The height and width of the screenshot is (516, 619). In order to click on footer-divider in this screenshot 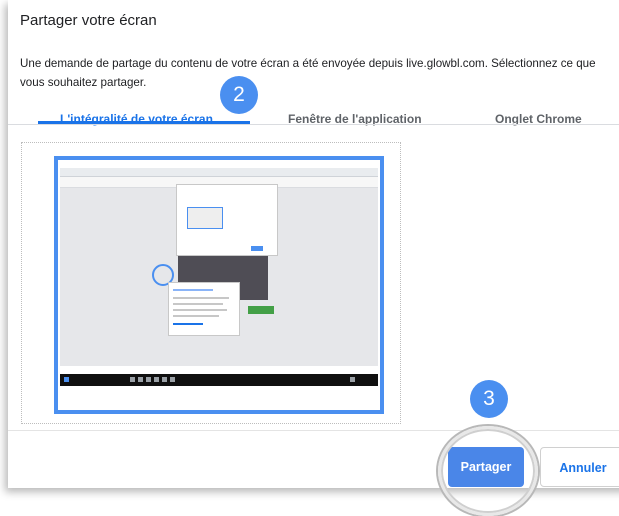, I will do `click(313, 430)`.